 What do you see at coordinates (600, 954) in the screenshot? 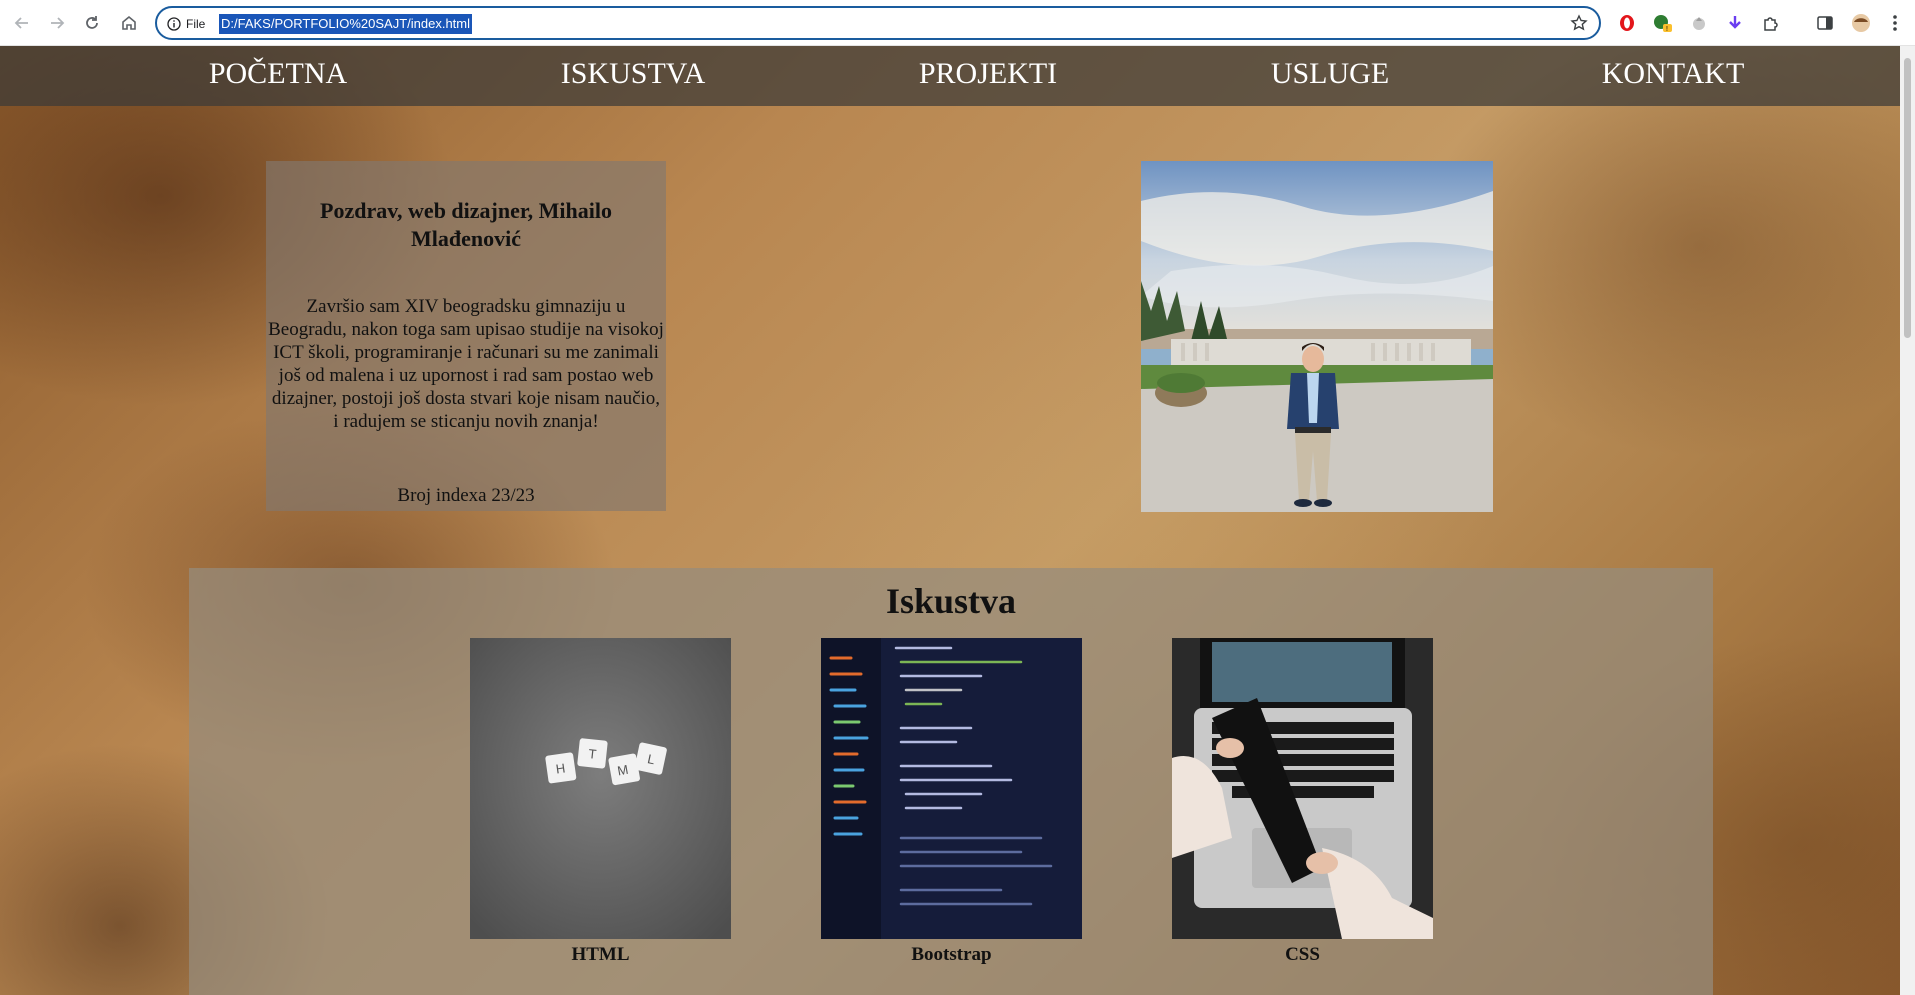
I see `experience-card-label: HTML` at bounding box center [600, 954].